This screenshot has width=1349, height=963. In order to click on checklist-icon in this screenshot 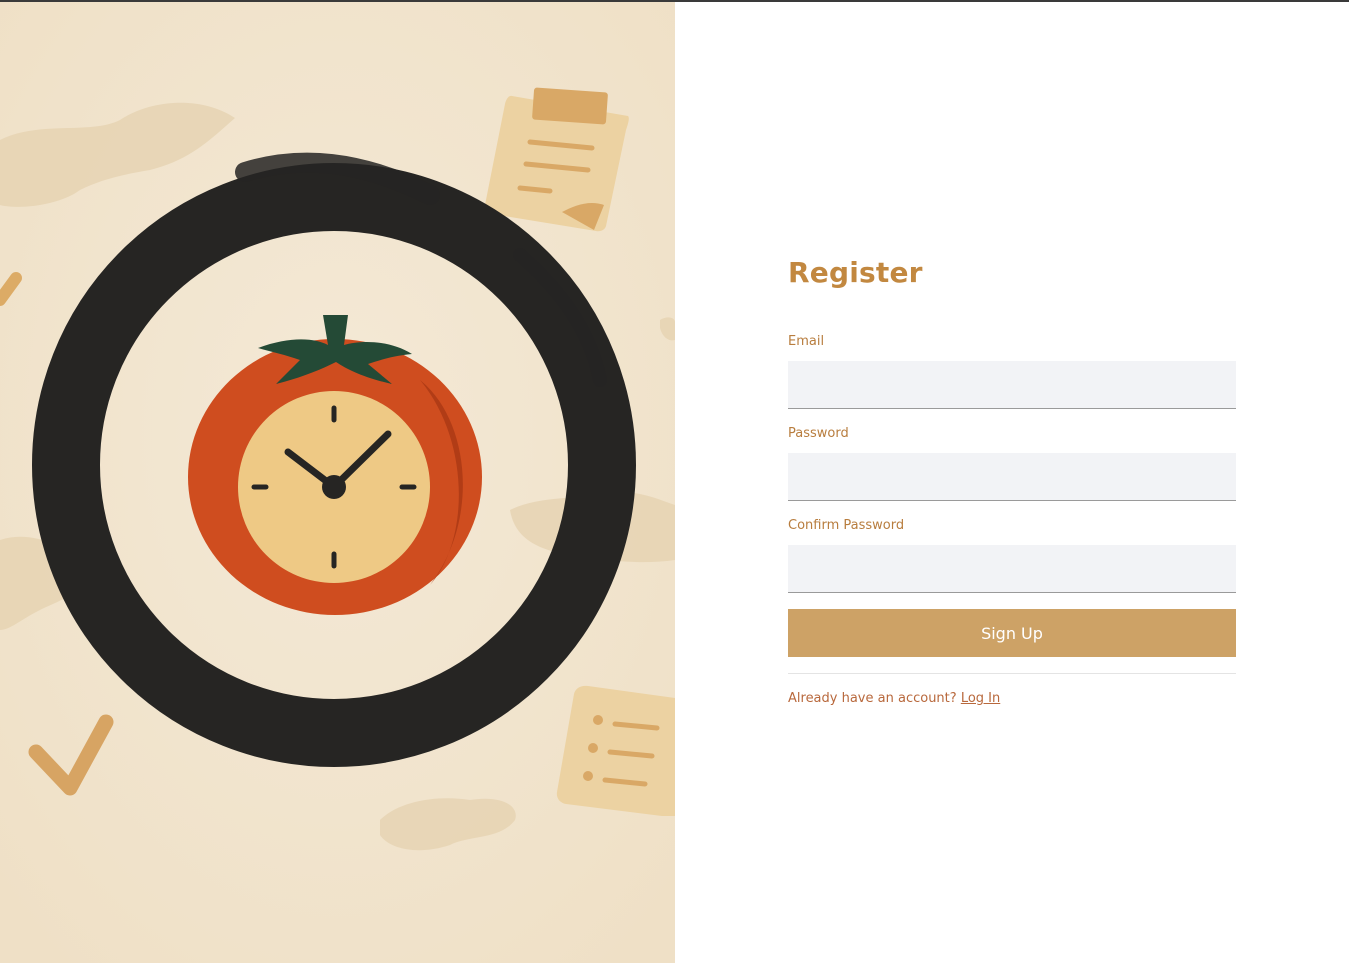, I will do `click(615, 750)`.